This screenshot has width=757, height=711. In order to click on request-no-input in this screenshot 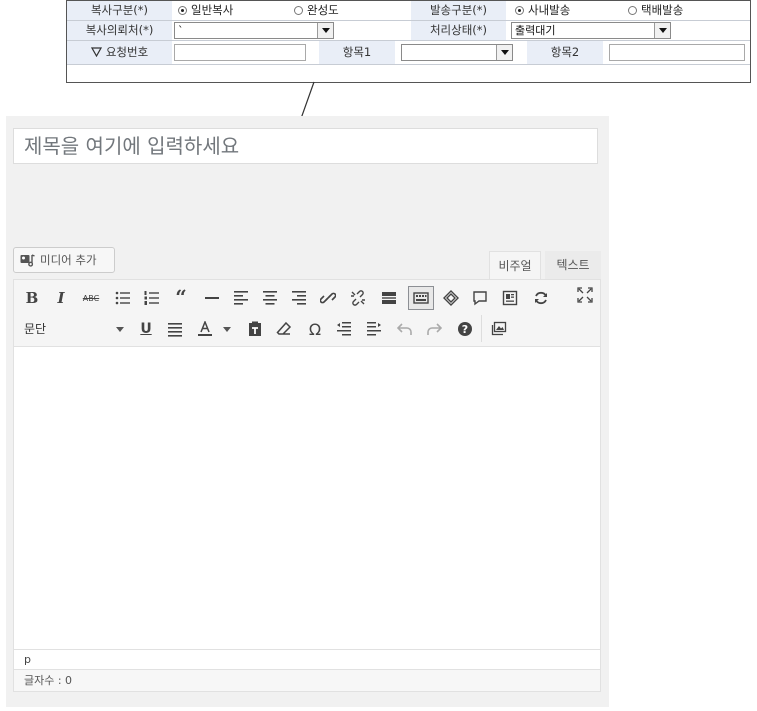, I will do `click(240, 52)`.